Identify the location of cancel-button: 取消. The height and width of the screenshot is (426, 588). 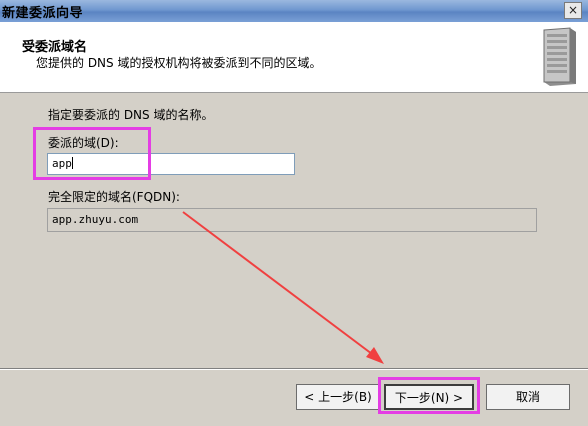
(528, 397).